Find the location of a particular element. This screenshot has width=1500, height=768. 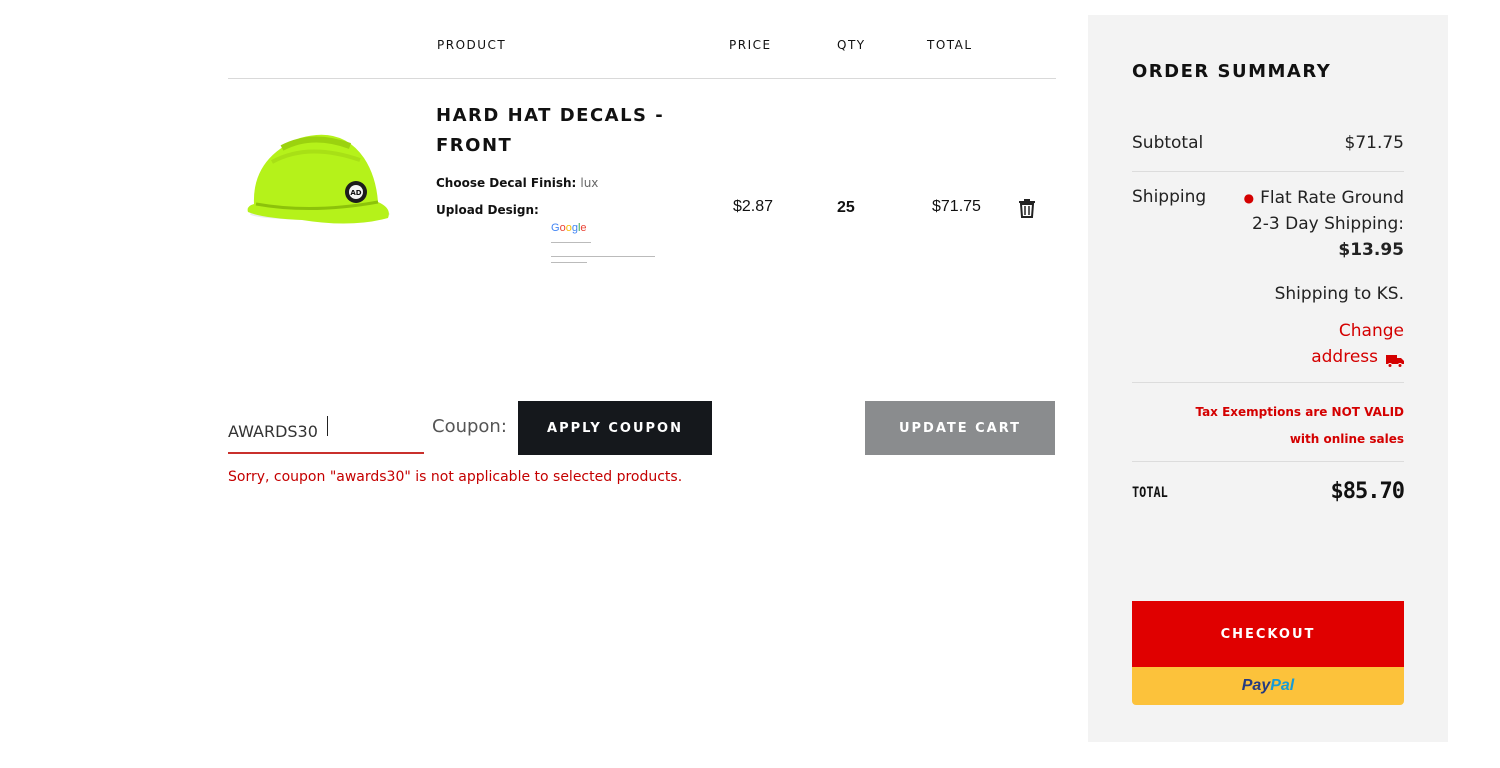

header-divider is located at coordinates (642, 78).